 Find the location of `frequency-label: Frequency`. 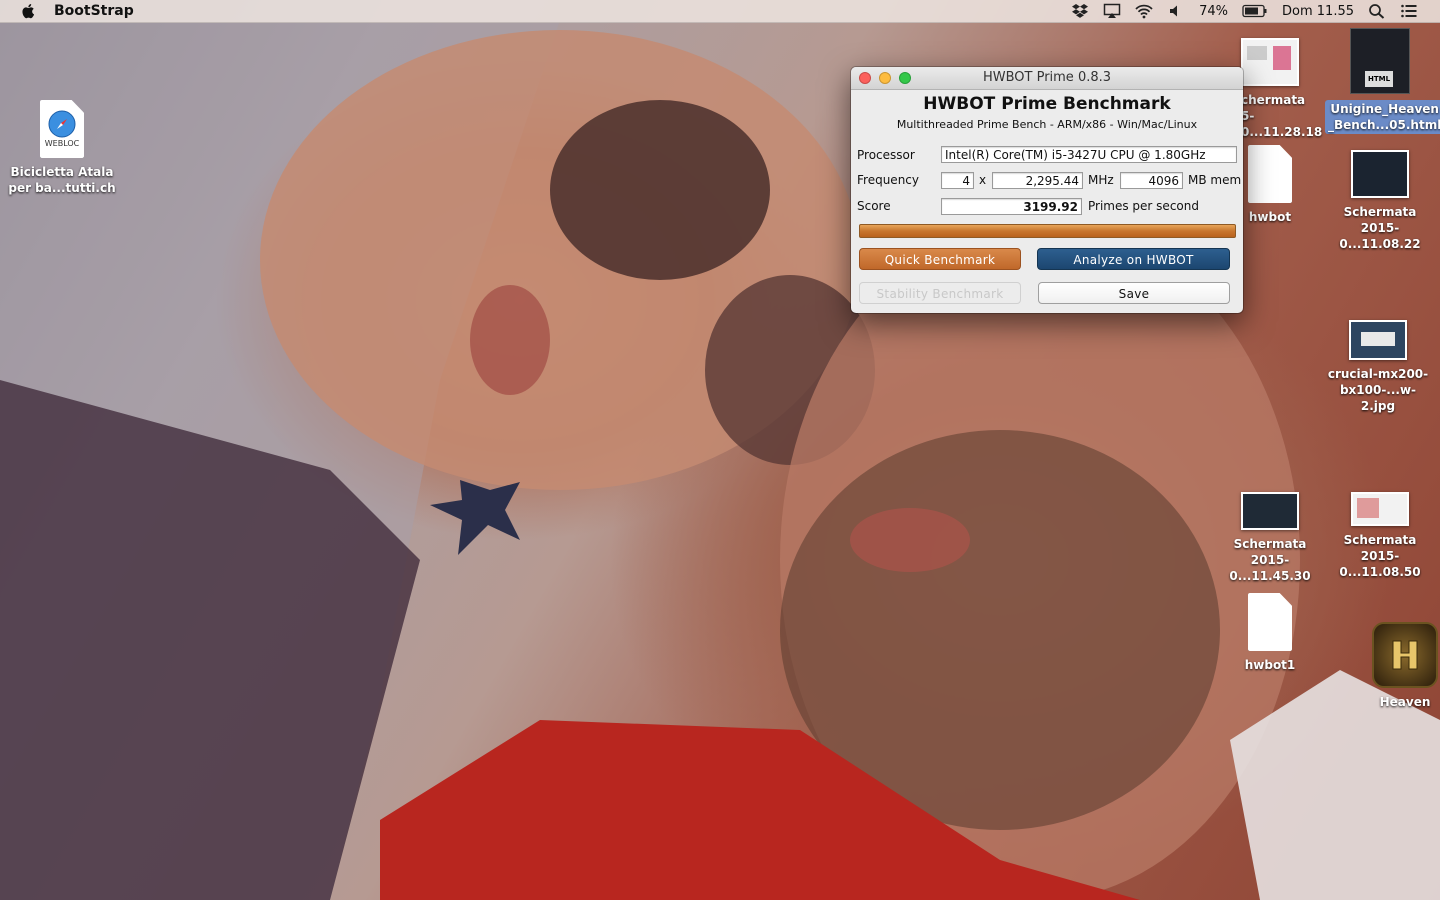

frequency-label: Frequency is located at coordinates (888, 180).